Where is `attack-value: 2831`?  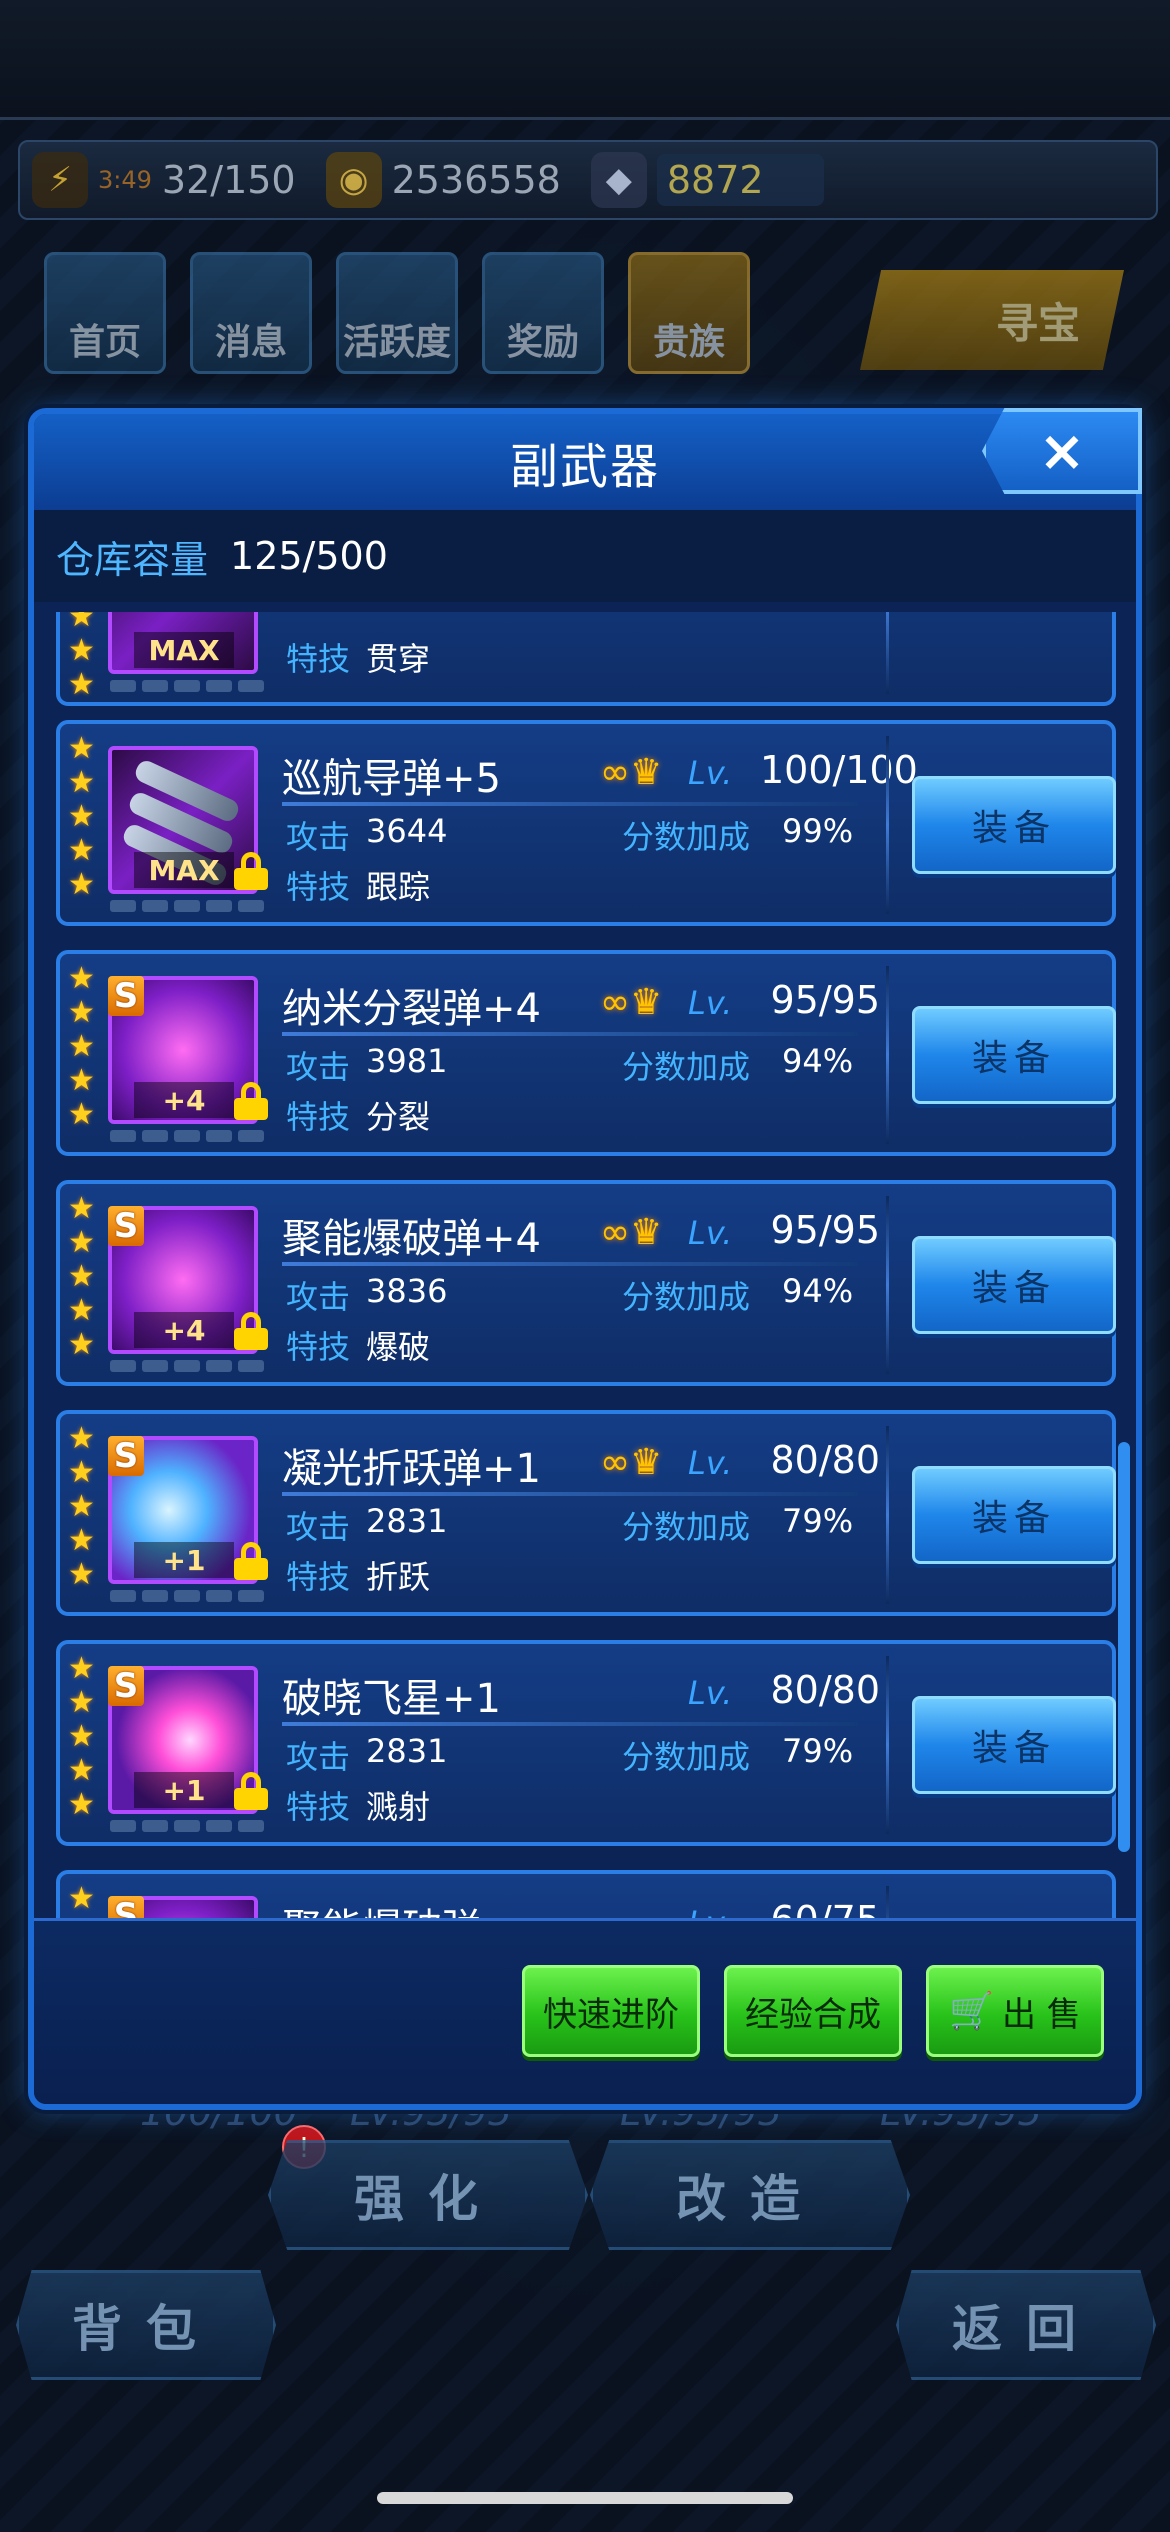
attack-value: 2831 is located at coordinates (407, 1521).